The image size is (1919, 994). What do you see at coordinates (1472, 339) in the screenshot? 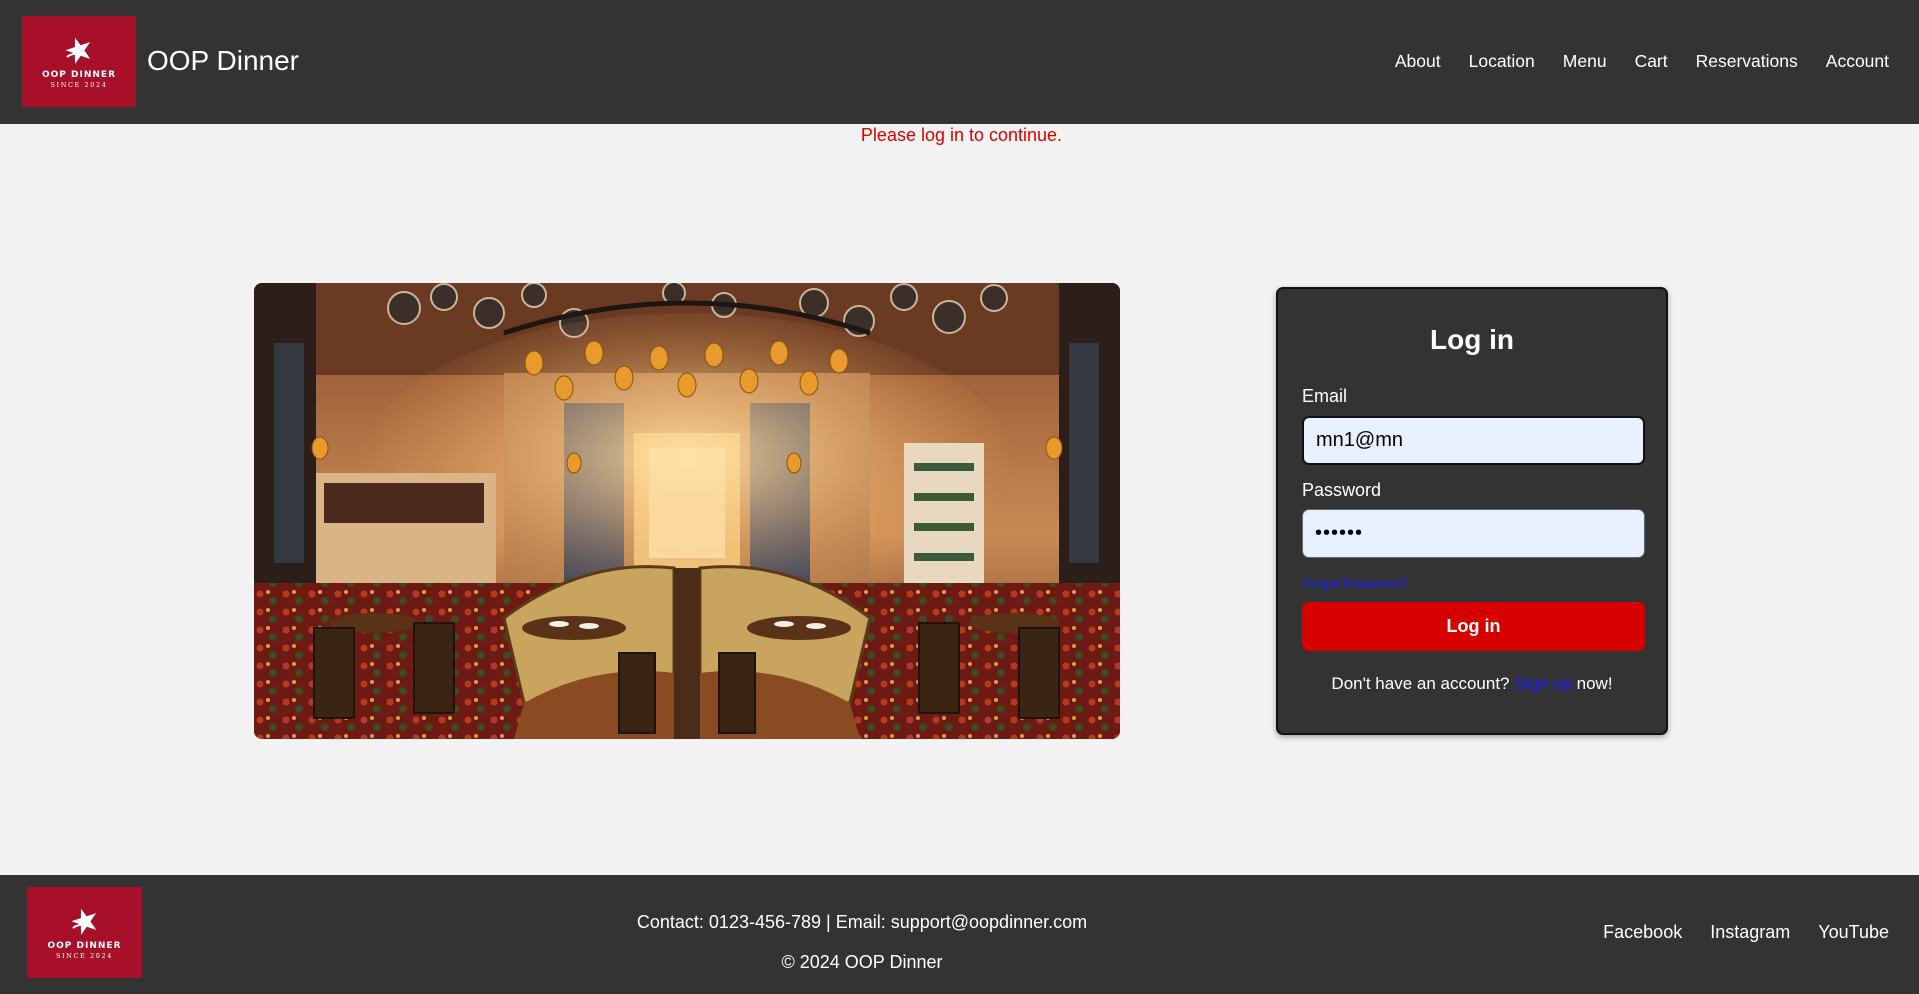
I see `login-title: Log in` at bounding box center [1472, 339].